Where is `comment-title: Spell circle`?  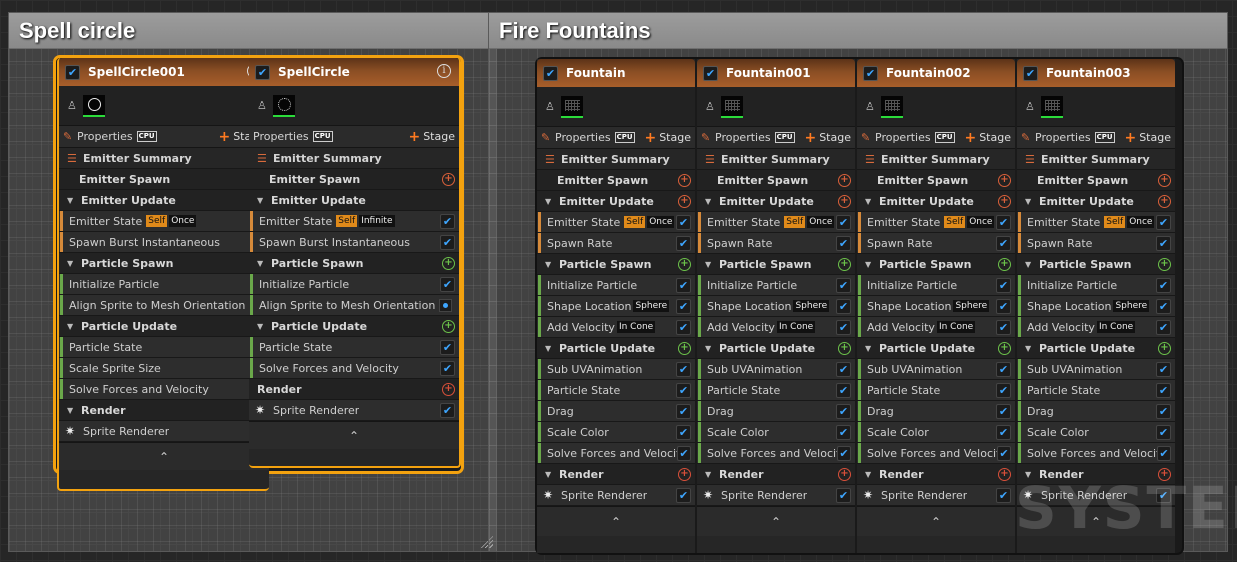 comment-title: Spell circle is located at coordinates (252, 31).